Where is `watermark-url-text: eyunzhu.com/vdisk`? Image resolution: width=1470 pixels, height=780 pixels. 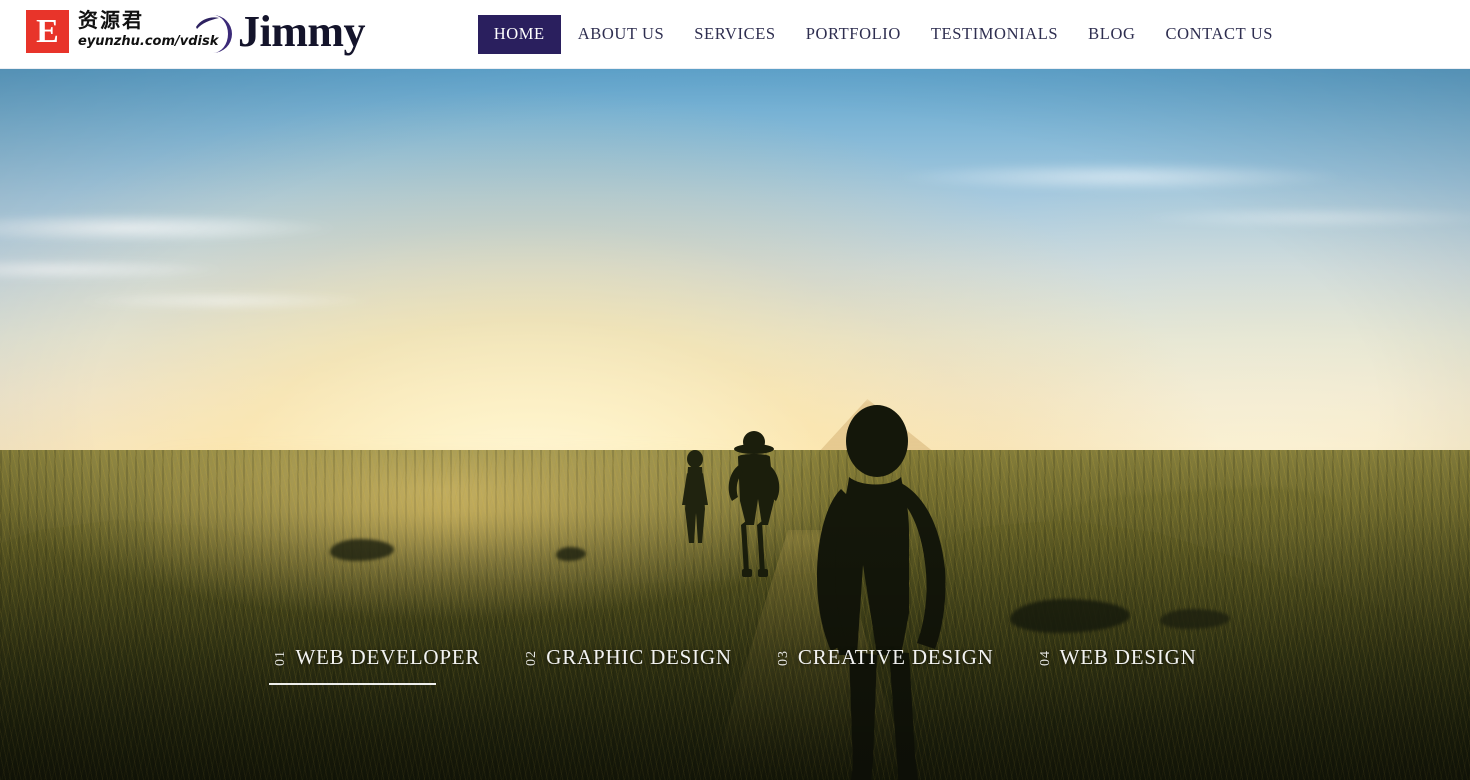
watermark-url-text: eyunzhu.com/vdisk is located at coordinates (148, 41).